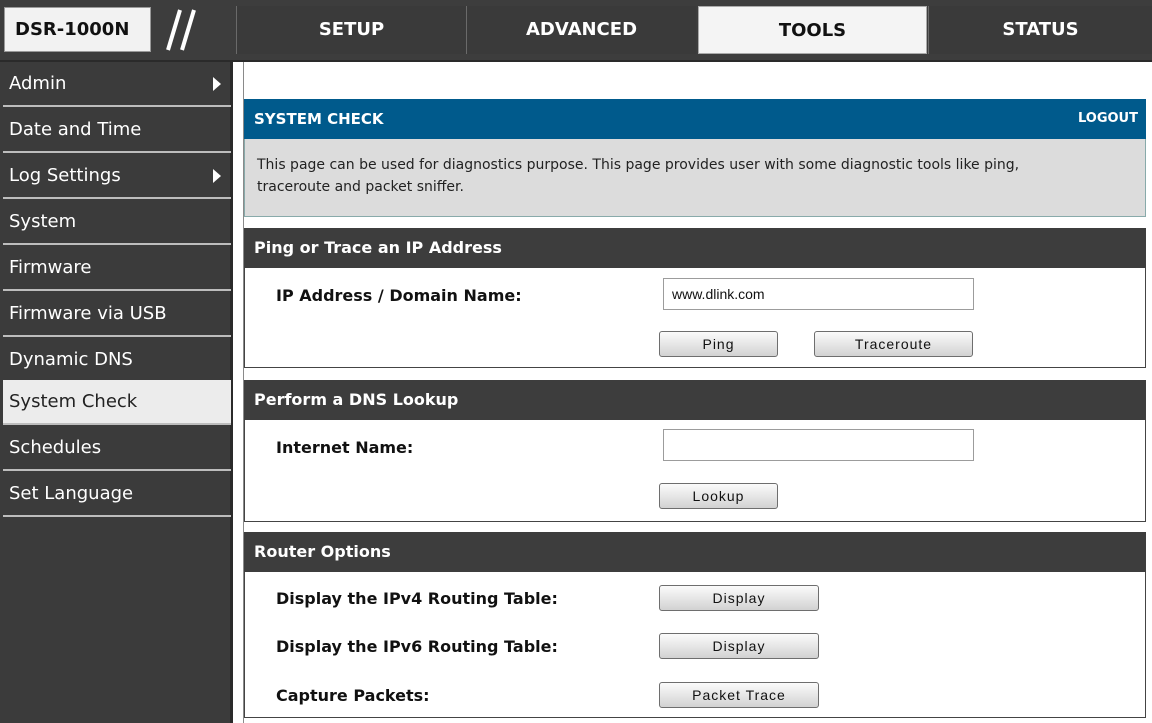 This screenshot has width=1152, height=723. I want to click on description-line: traceroute and packet sniffer., so click(360, 187).